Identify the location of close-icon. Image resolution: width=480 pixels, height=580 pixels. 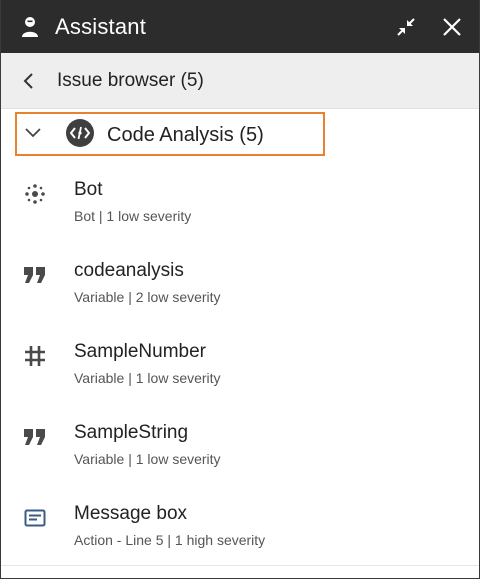
(452, 26).